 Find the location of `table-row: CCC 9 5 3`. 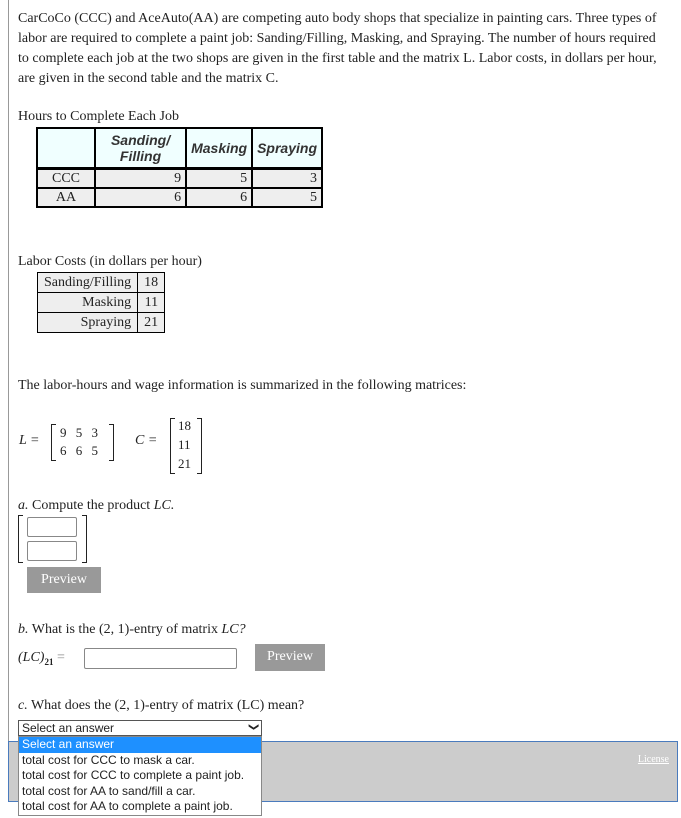

table-row: CCC 9 5 3 is located at coordinates (179, 178).